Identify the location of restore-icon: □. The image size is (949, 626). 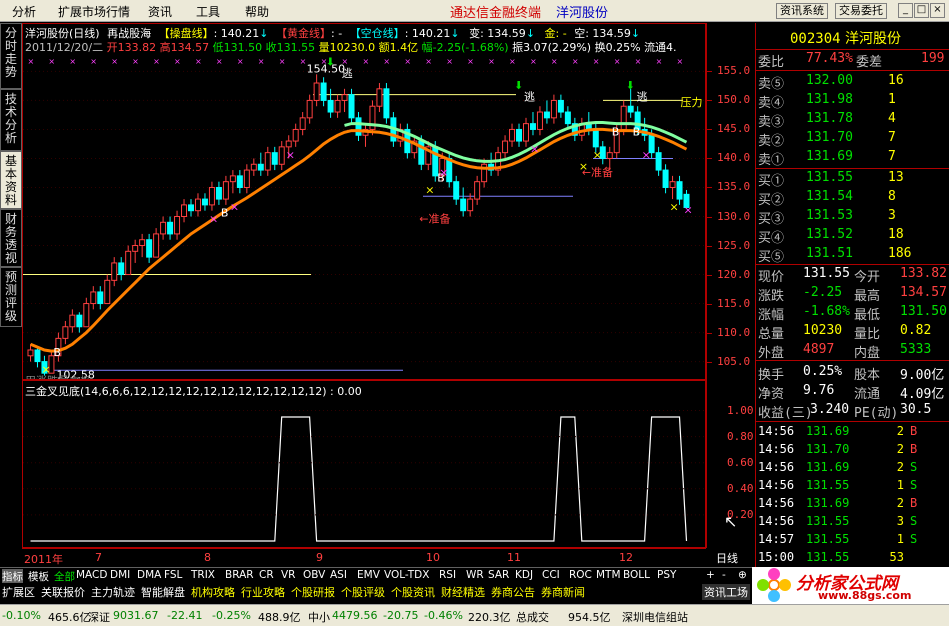
(921, 10).